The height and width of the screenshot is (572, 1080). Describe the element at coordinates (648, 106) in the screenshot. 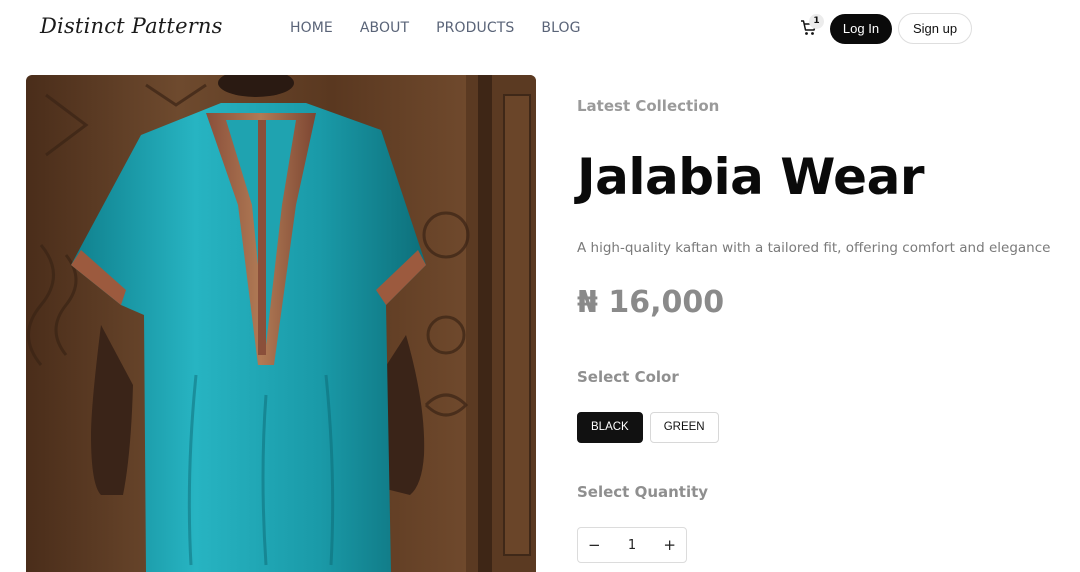

I see `collection-label: Latest Collection` at that location.